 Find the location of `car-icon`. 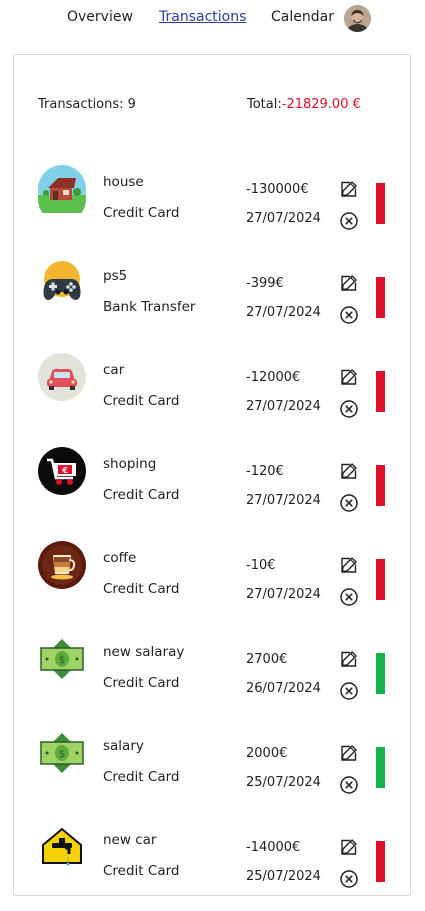

car-icon is located at coordinates (62, 377).